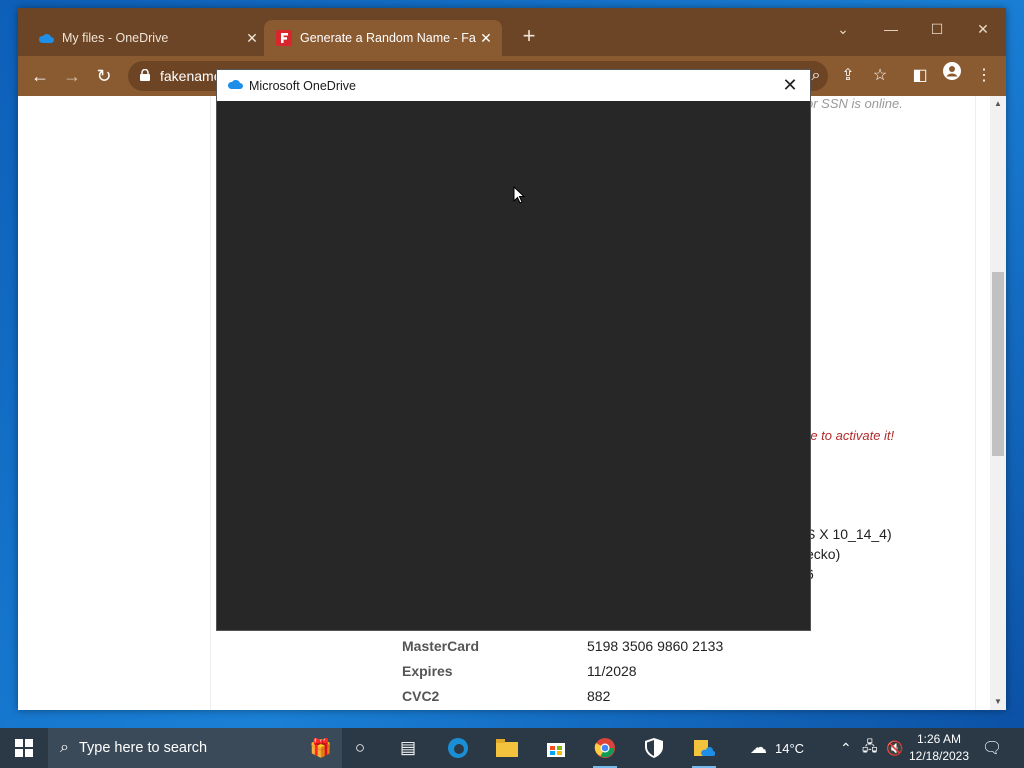 The height and width of the screenshot is (768, 1024). What do you see at coordinates (952, 76) in the screenshot?
I see `profile-icon` at bounding box center [952, 76].